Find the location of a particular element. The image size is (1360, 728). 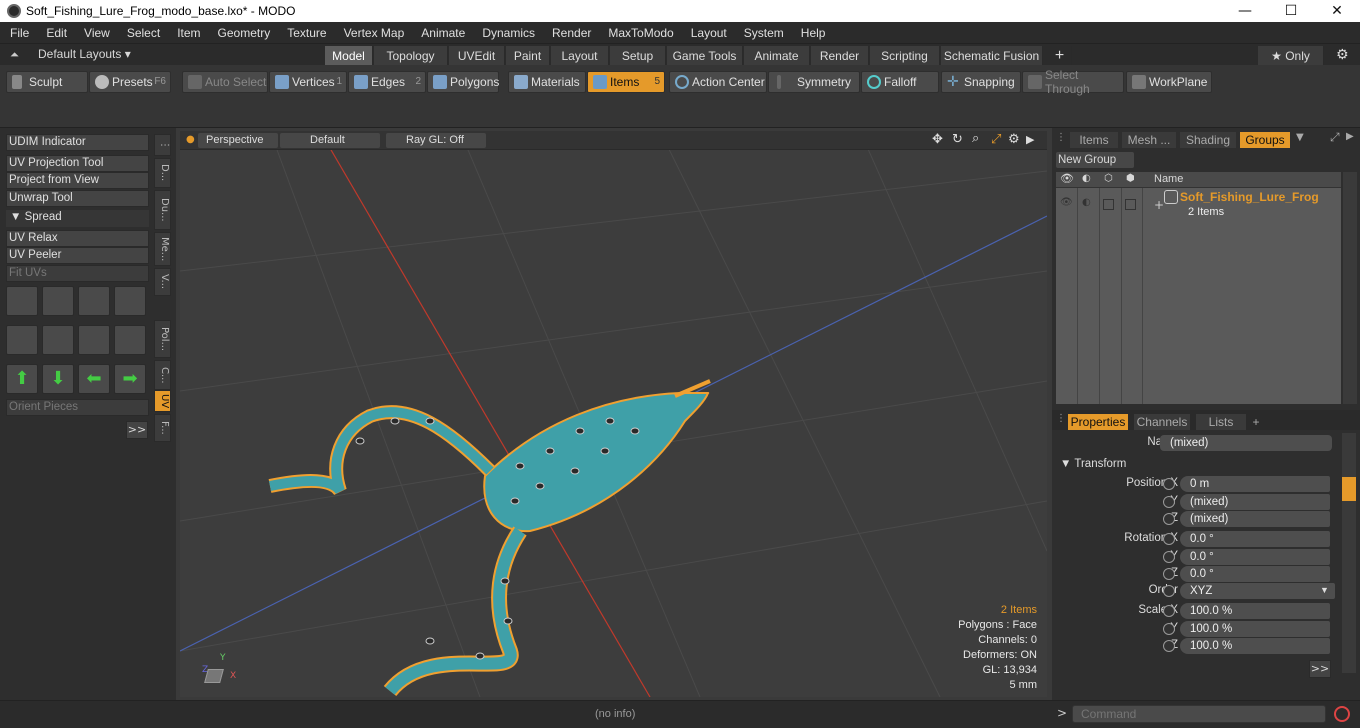

scale-x-field: 100.0 % is located at coordinates (1255, 611).